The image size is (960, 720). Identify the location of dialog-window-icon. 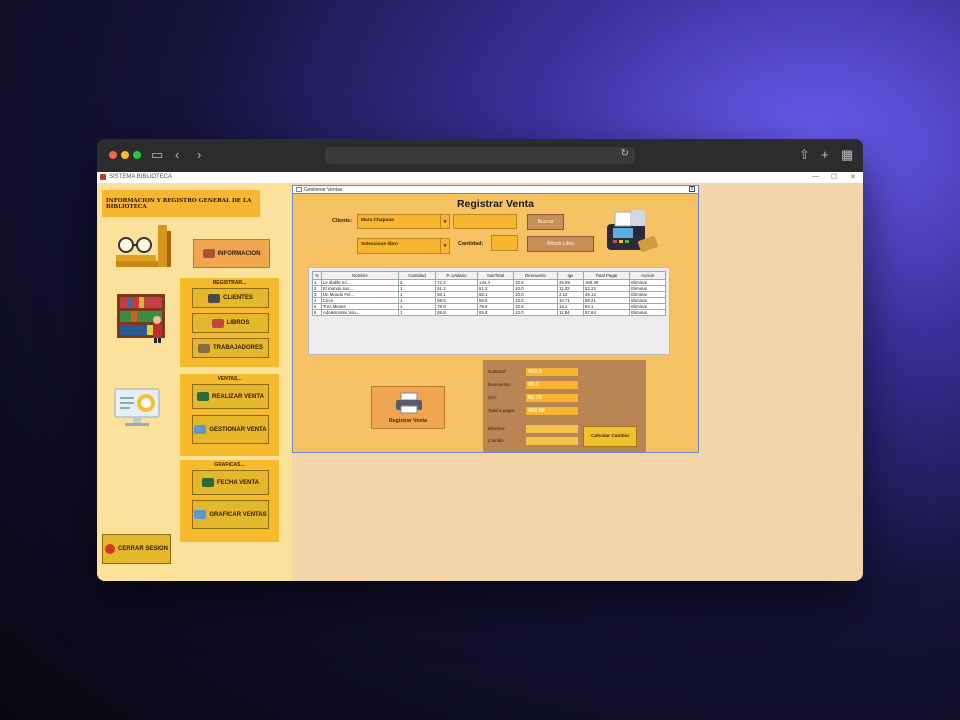
(299, 189).